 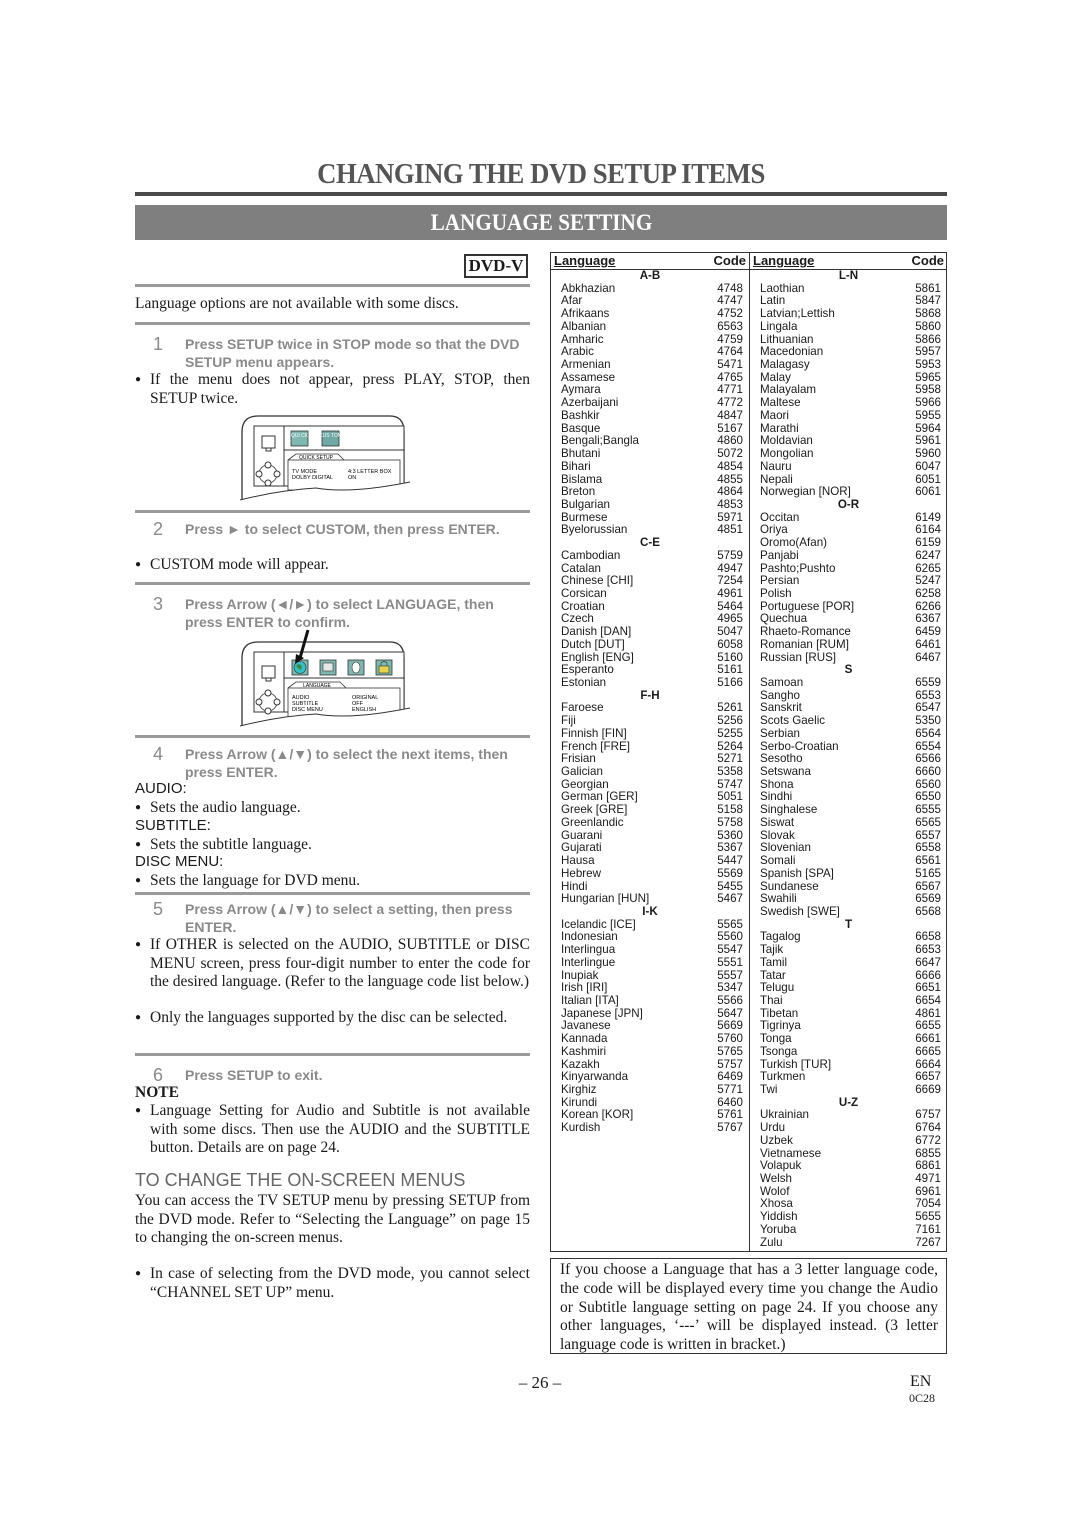 What do you see at coordinates (730, 260) in the screenshot?
I see `header-code: Code` at bounding box center [730, 260].